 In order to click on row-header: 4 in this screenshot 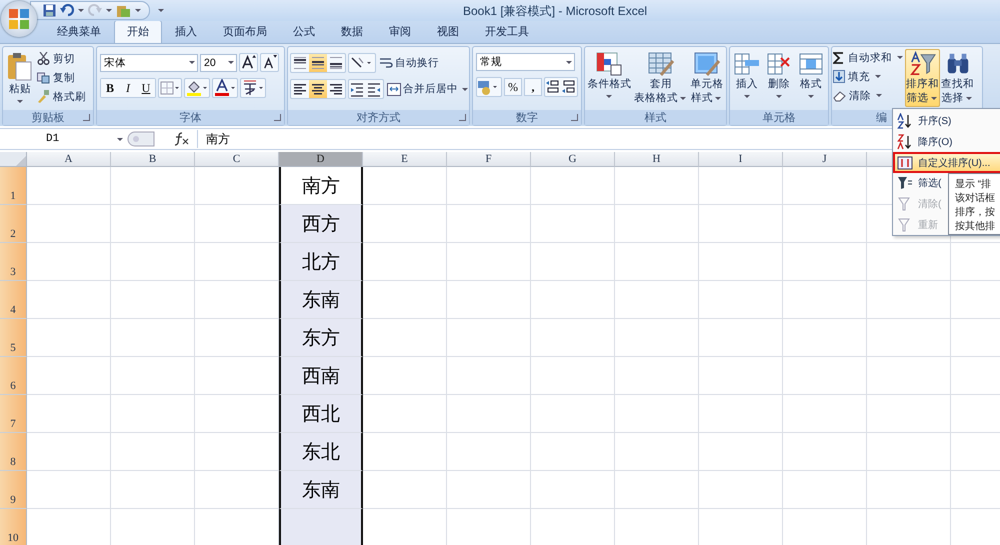, I will do `click(13, 300)`.